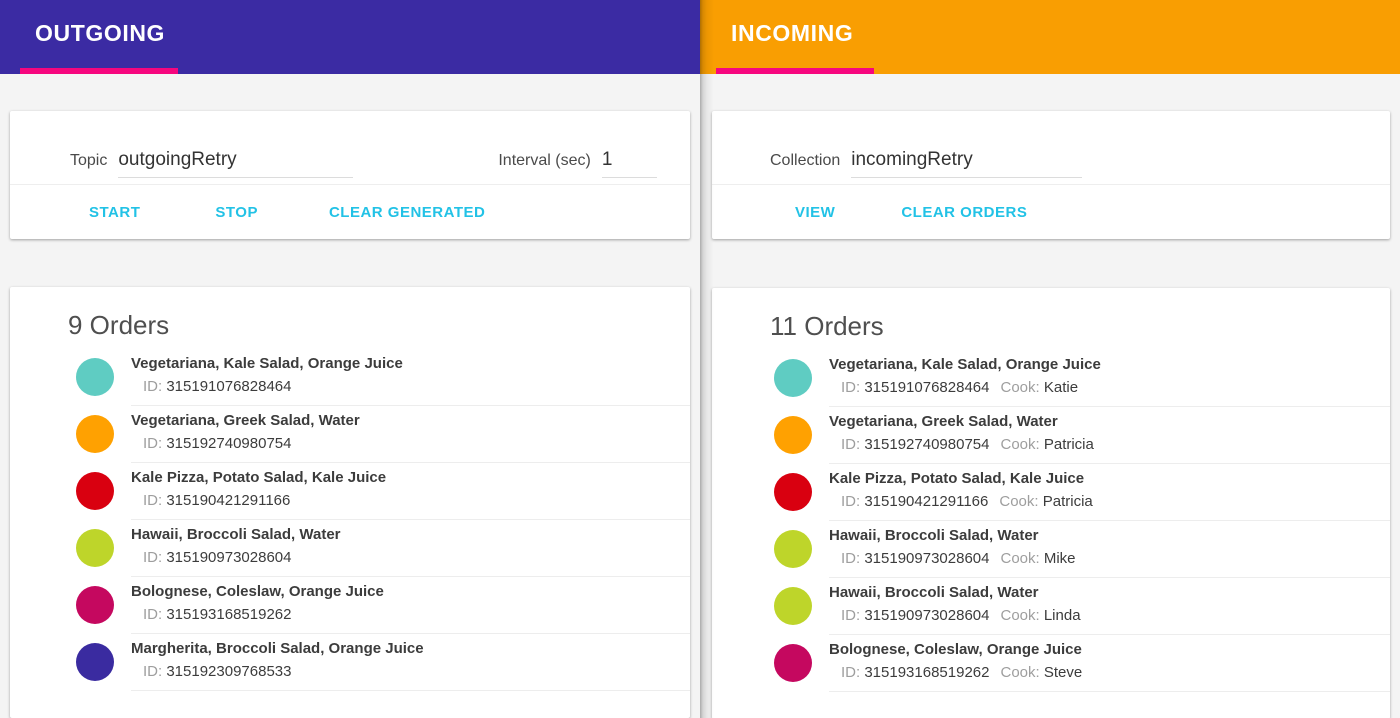 This screenshot has width=1400, height=718. I want to click on order-meta: ID: 315190421291166, so click(393, 500).